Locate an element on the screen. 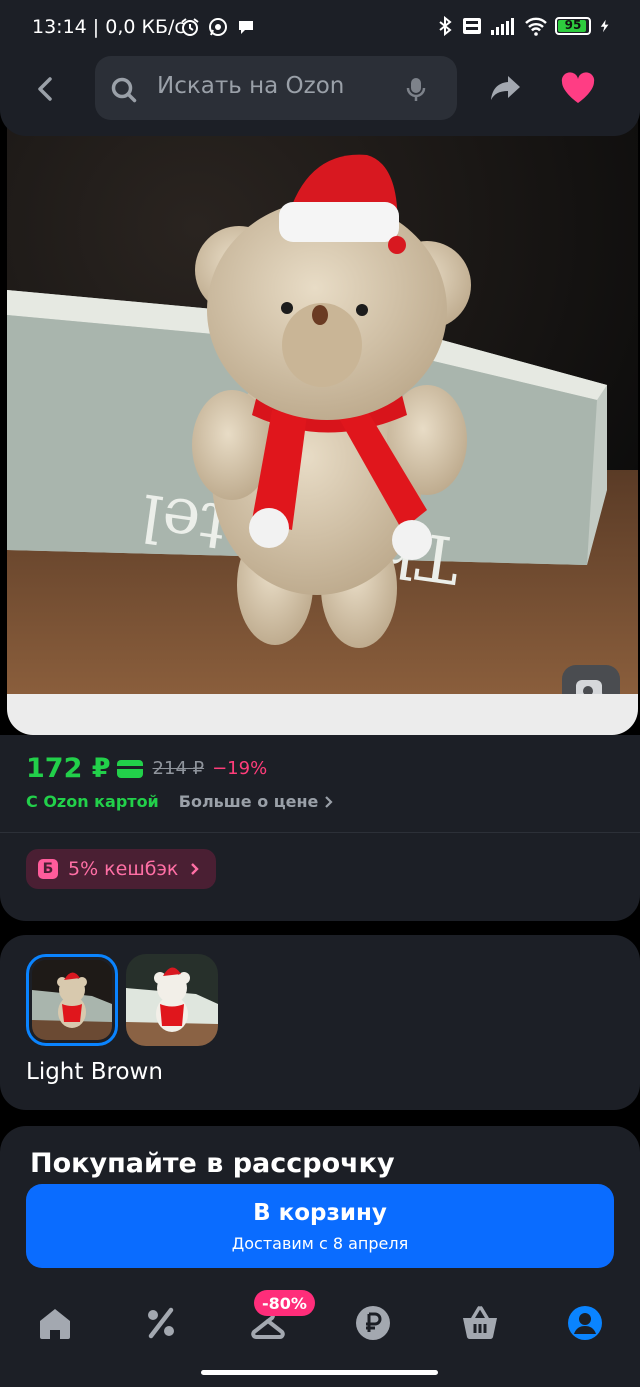 This screenshot has height=1387, width=640. installment-title: Покупайте в рассрочку is located at coordinates (212, 1163).